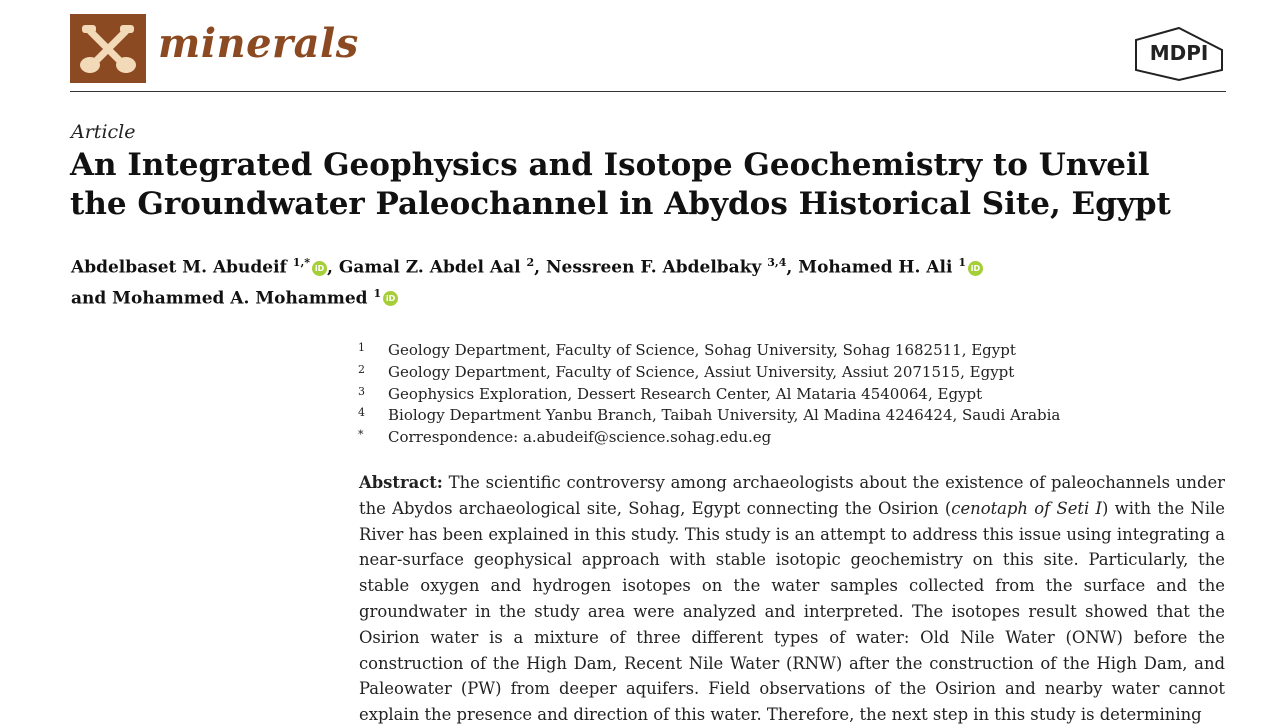 The height and width of the screenshot is (728, 1280). I want to click on author-affil-sup: 3,4, so click(777, 262).